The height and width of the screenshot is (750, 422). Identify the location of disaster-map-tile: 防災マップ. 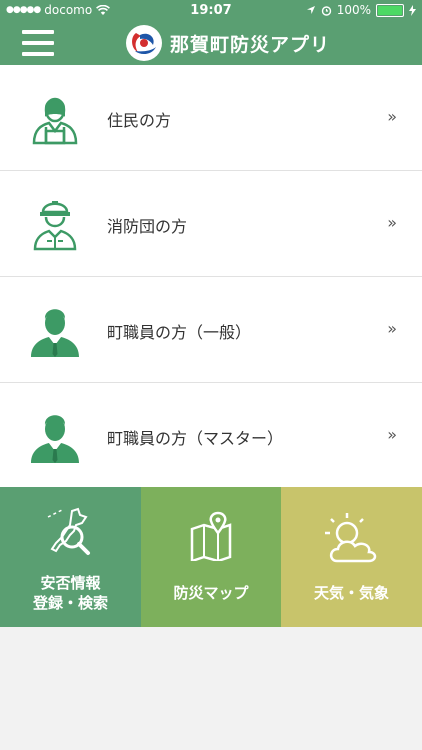
(211, 557).